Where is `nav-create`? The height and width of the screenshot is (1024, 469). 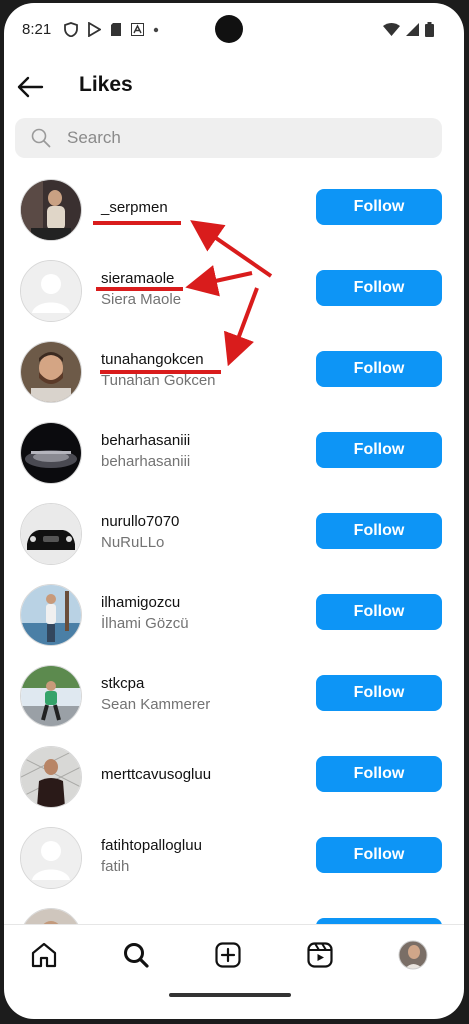
nav-create is located at coordinates (228, 955).